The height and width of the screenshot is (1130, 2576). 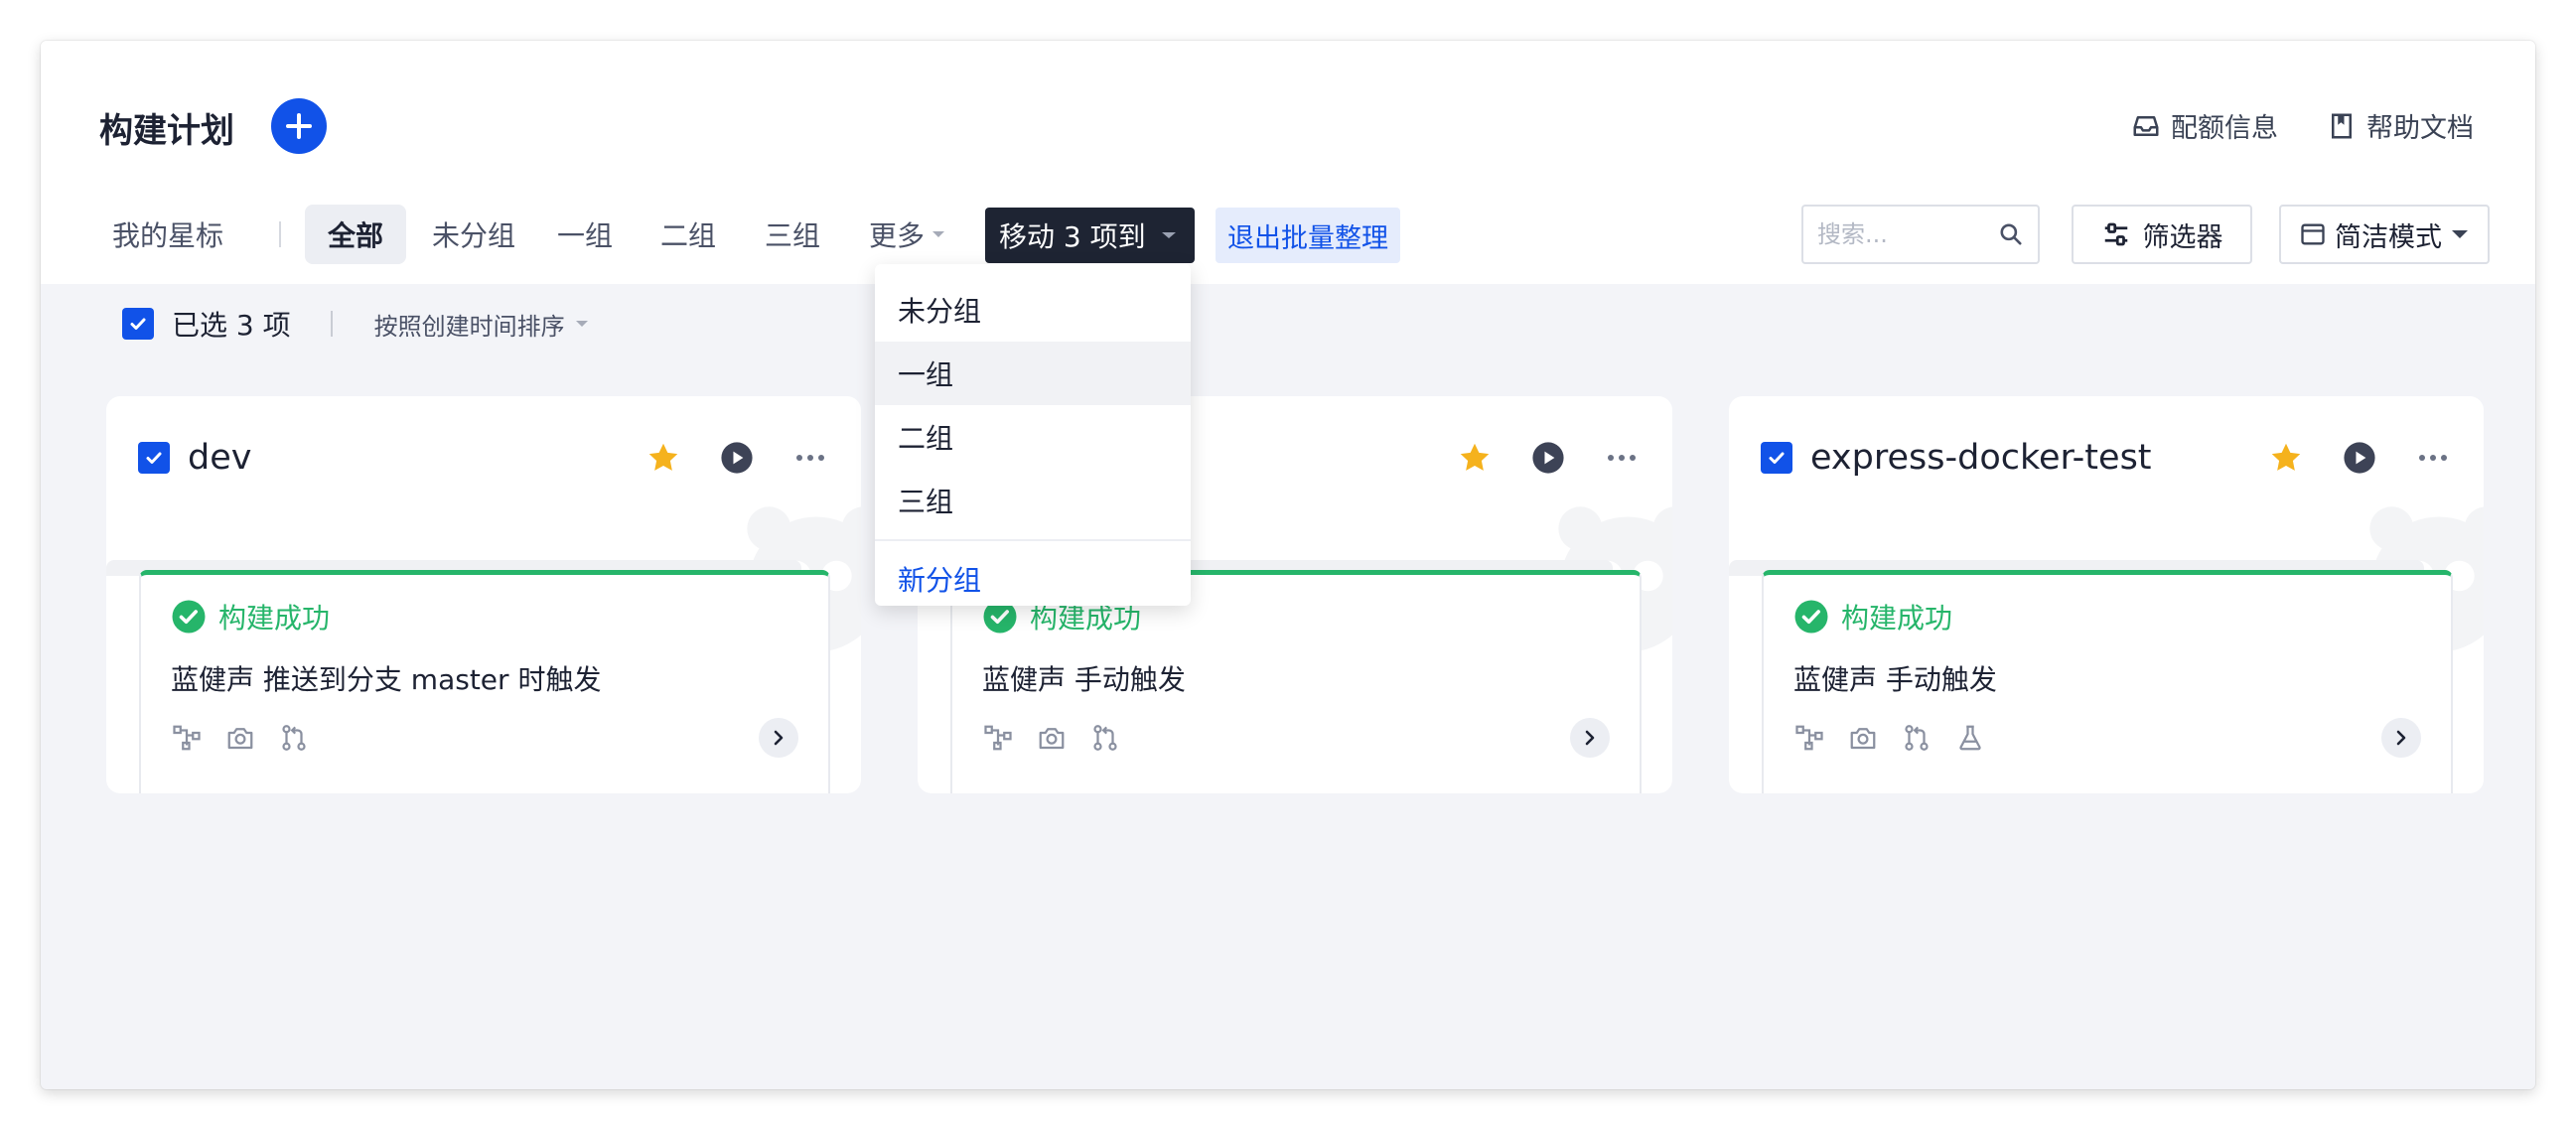 I want to click on tab-group-2: 二组, so click(x=688, y=235).